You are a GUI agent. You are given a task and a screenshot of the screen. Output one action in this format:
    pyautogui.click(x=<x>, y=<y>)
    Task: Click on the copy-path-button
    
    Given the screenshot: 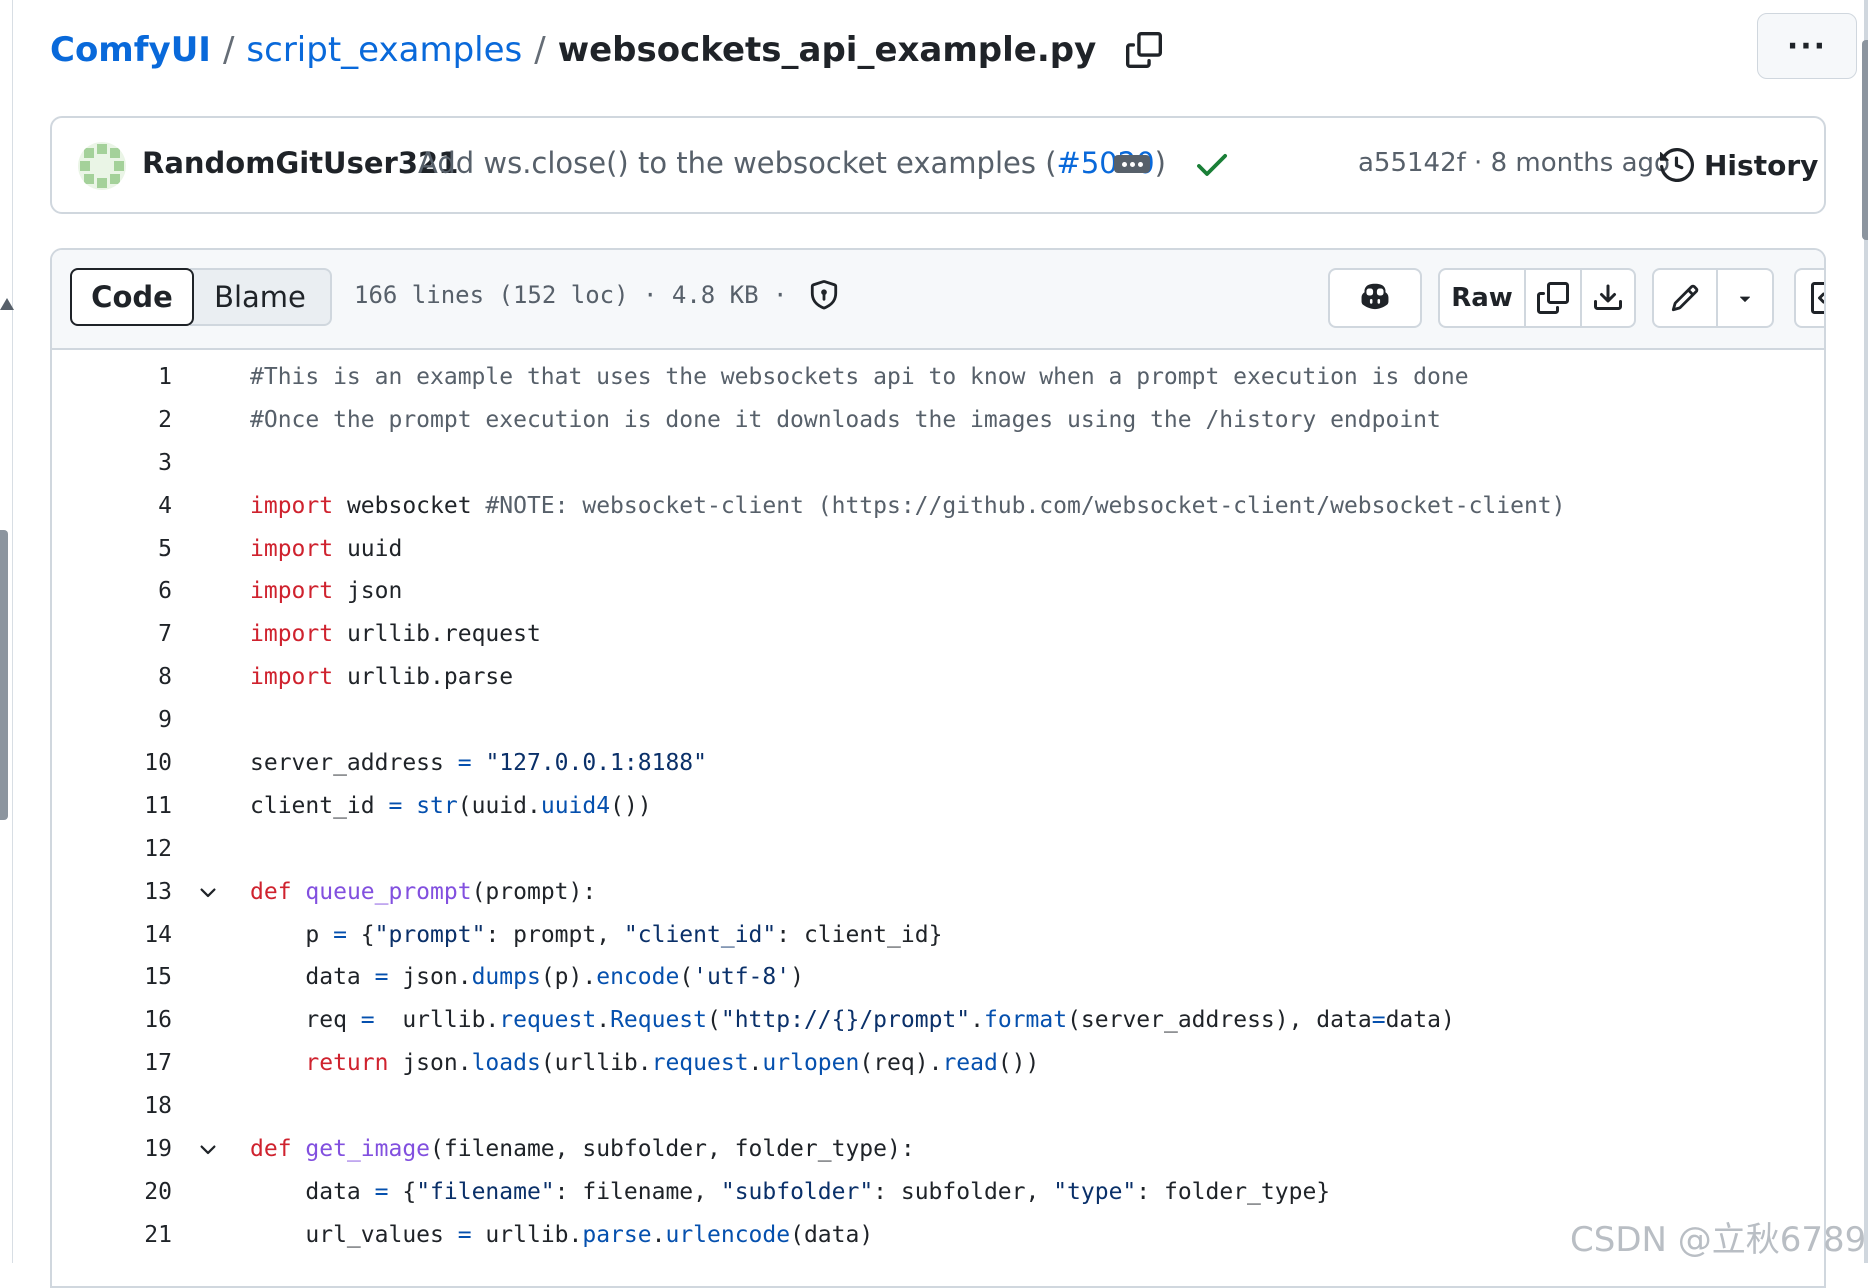 What is the action you would take?
    pyautogui.click(x=1144, y=50)
    